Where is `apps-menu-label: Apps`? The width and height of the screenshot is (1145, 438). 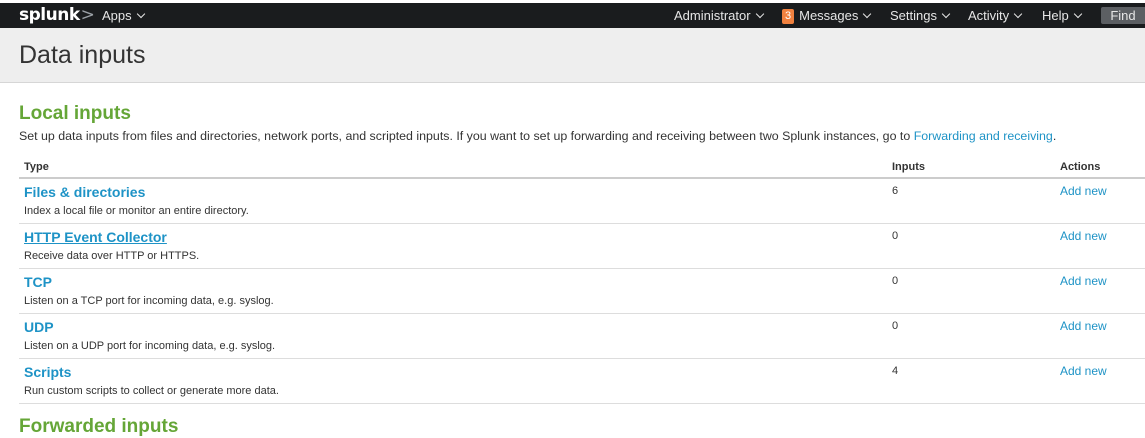 apps-menu-label: Apps is located at coordinates (117, 15).